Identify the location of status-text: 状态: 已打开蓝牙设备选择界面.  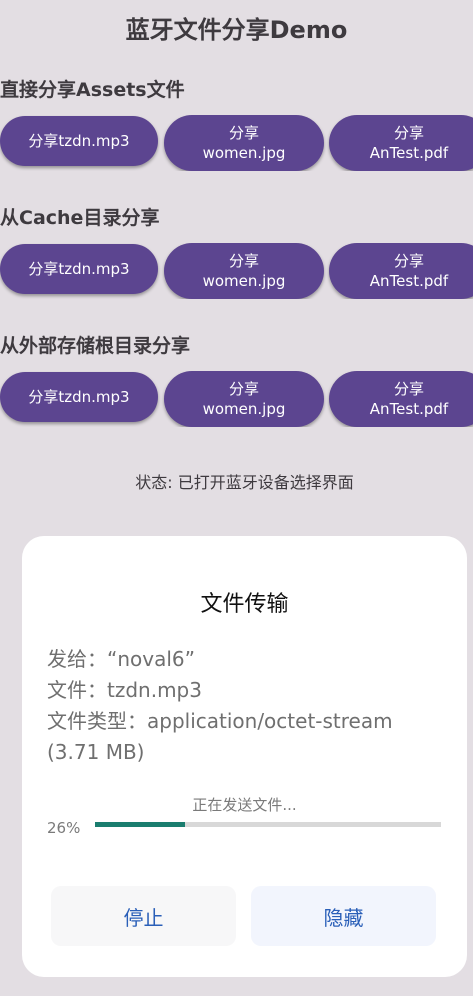
(244, 482).